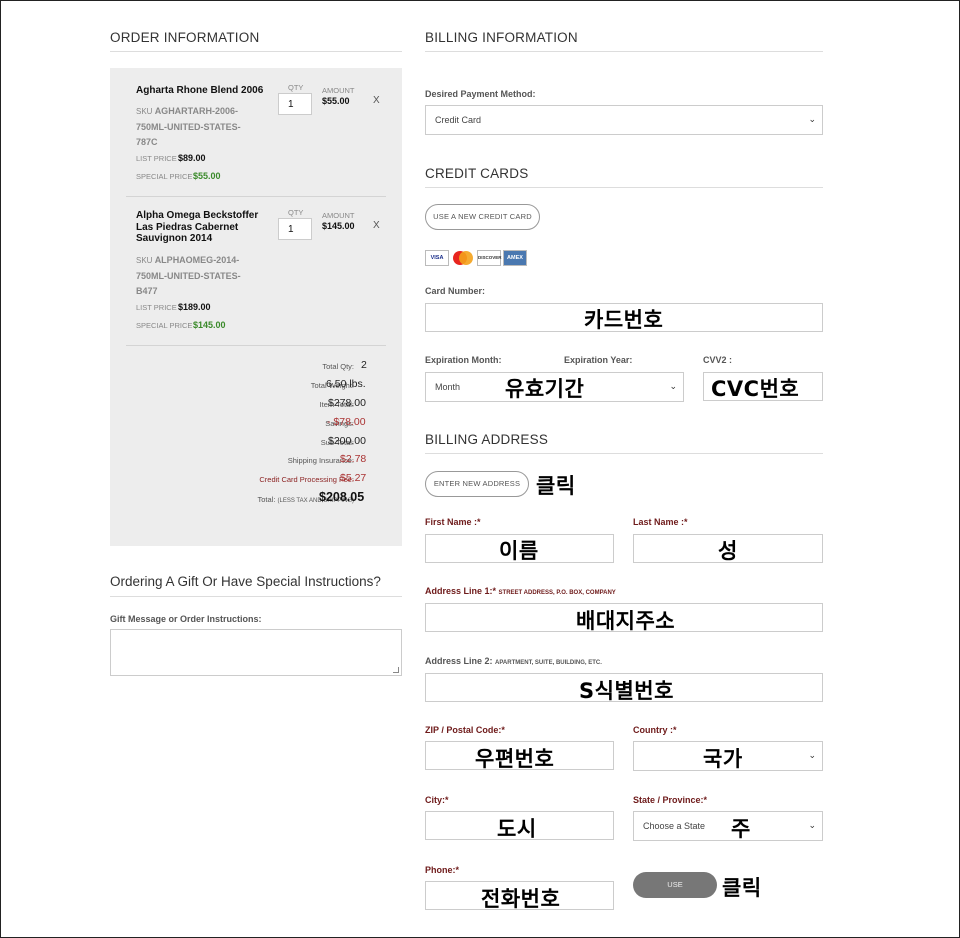  What do you see at coordinates (465, 730) in the screenshot?
I see `zip-label: ZIP / Postal Code:*` at bounding box center [465, 730].